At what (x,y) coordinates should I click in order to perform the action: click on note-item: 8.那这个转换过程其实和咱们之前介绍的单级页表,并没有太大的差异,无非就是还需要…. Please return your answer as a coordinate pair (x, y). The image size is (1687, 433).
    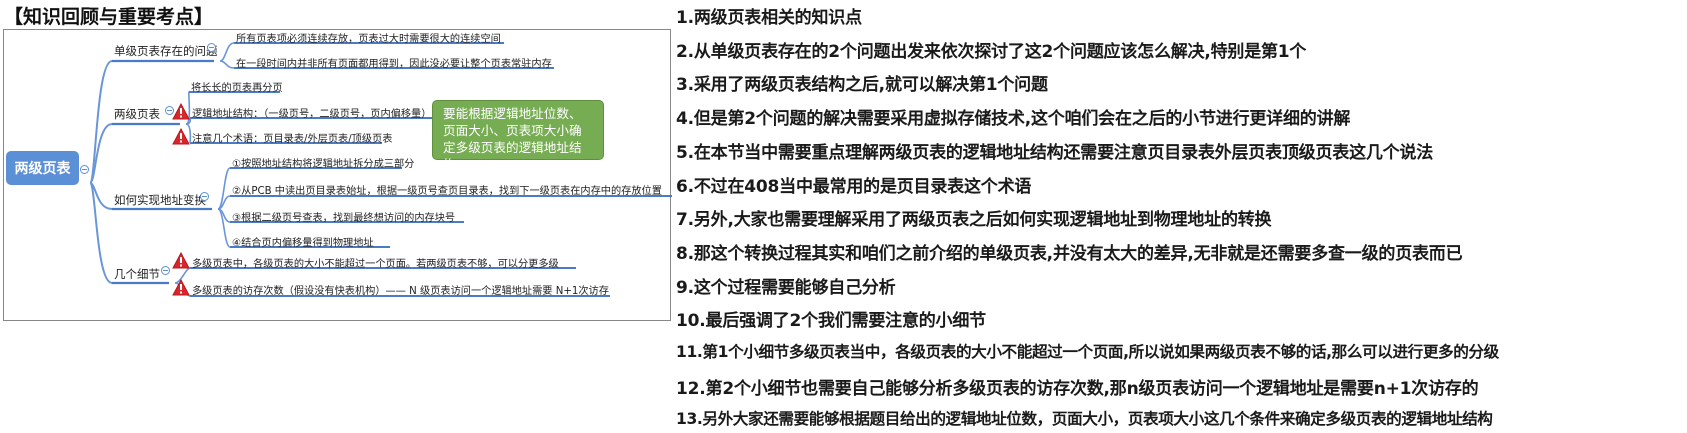
    Looking at the image, I should click on (1069, 254).